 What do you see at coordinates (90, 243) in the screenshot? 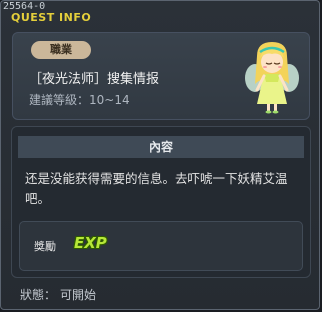
I see `exp-icon: EXP` at bounding box center [90, 243].